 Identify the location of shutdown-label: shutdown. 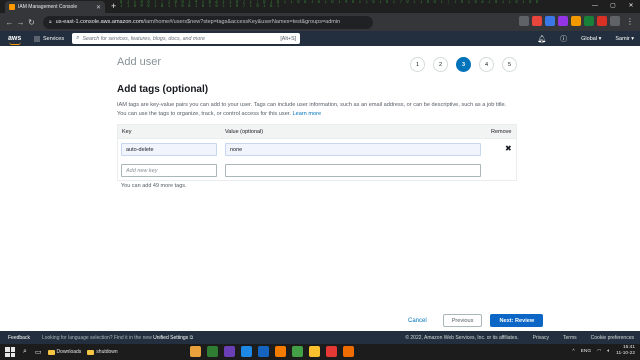
(107, 352).